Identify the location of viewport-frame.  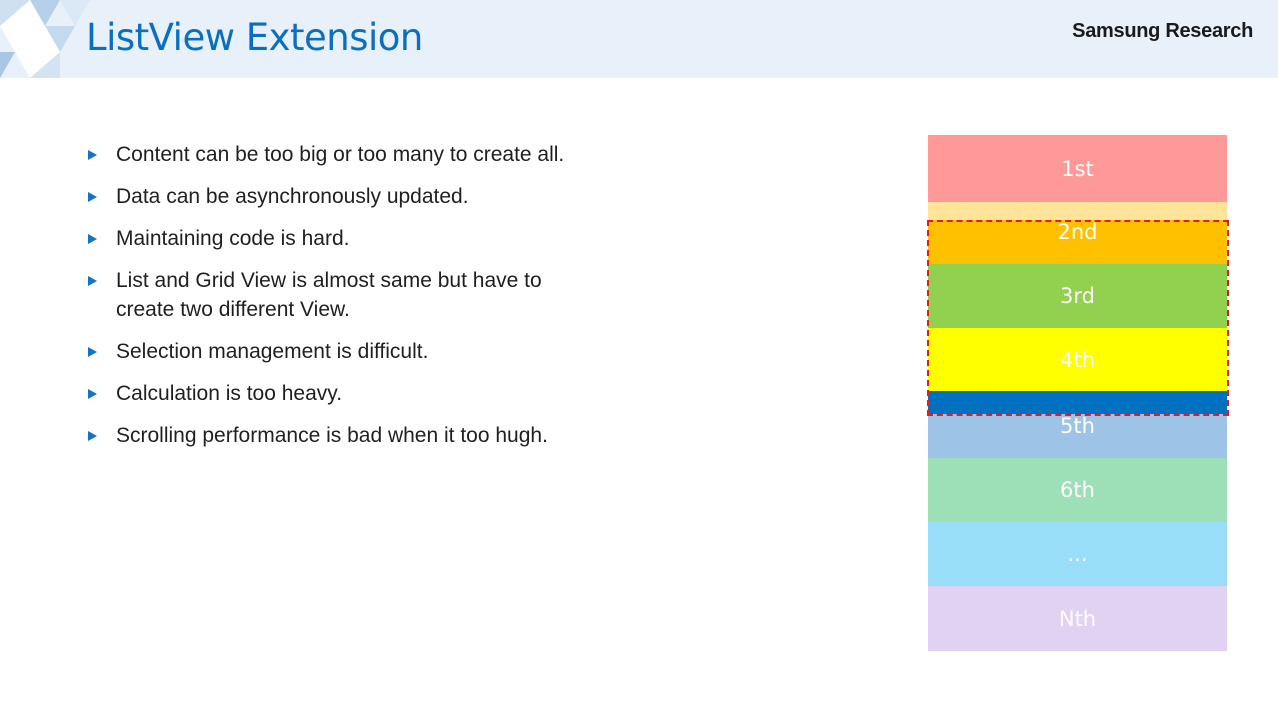
(1078, 318).